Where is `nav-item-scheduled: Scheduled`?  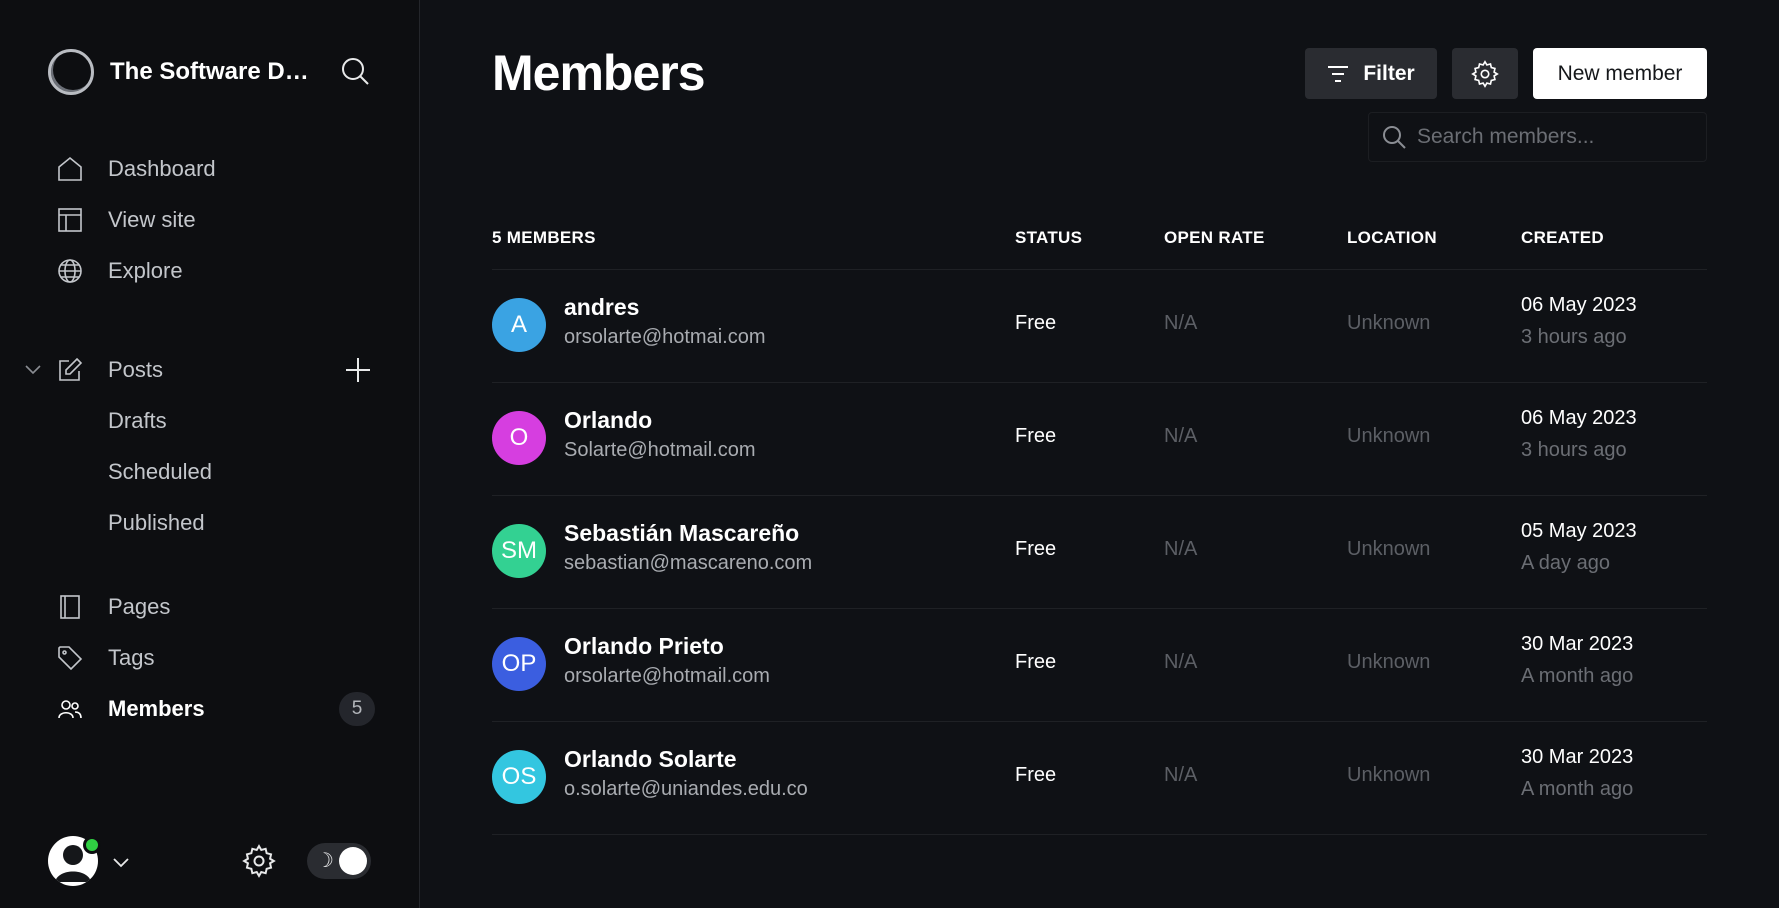
nav-item-scheduled: Scheduled is located at coordinates (160, 472).